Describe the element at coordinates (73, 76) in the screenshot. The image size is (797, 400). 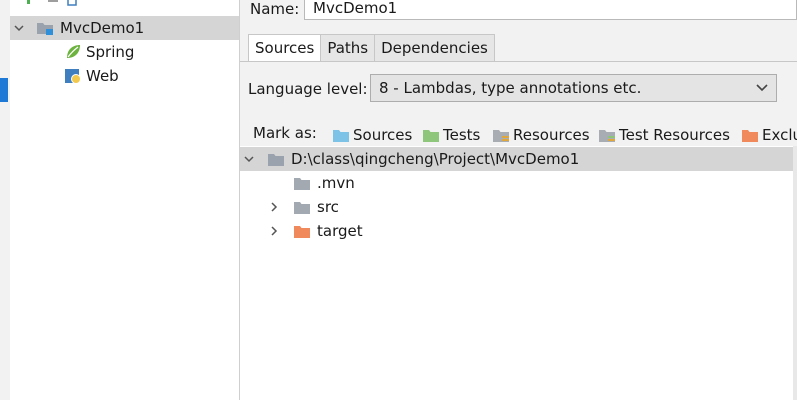
I see `web-facet-icon` at that location.